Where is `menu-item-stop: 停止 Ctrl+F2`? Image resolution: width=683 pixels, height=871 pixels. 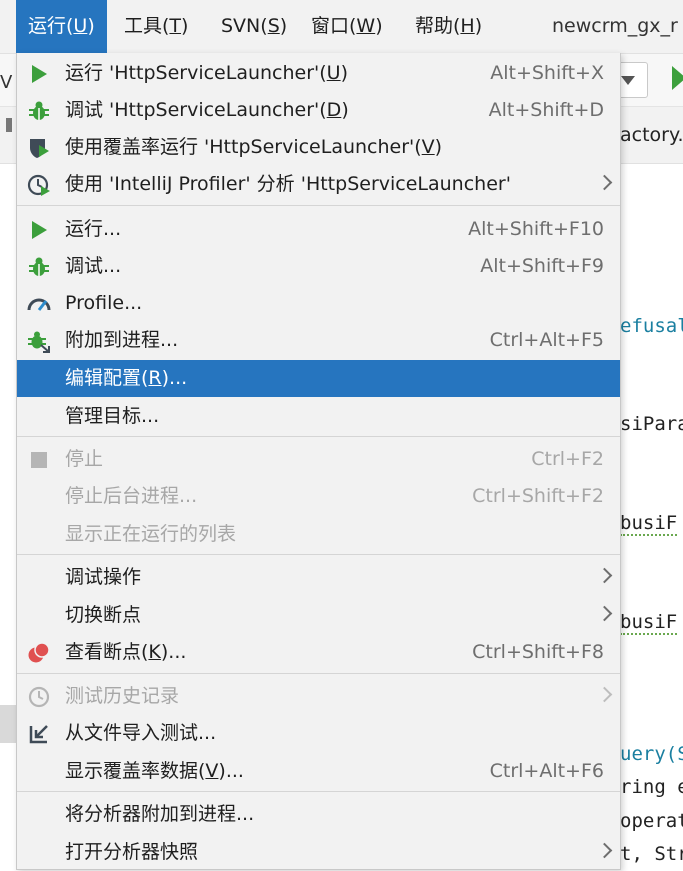 menu-item-stop: 停止 Ctrl+F2 is located at coordinates (318, 459).